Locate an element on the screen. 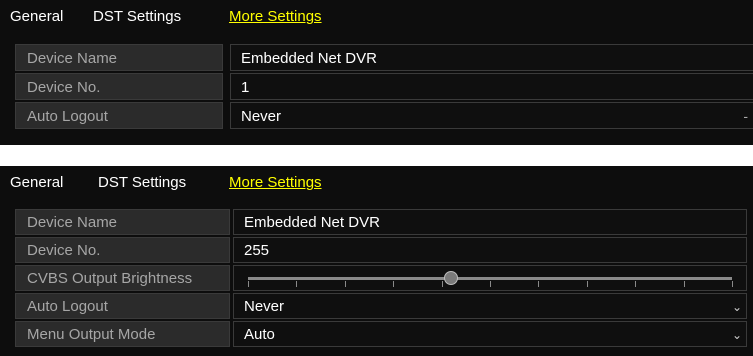 Image resolution: width=753 pixels, height=356 pixels. menu-output-mode-label: Menu Output Mode is located at coordinates (122, 334).